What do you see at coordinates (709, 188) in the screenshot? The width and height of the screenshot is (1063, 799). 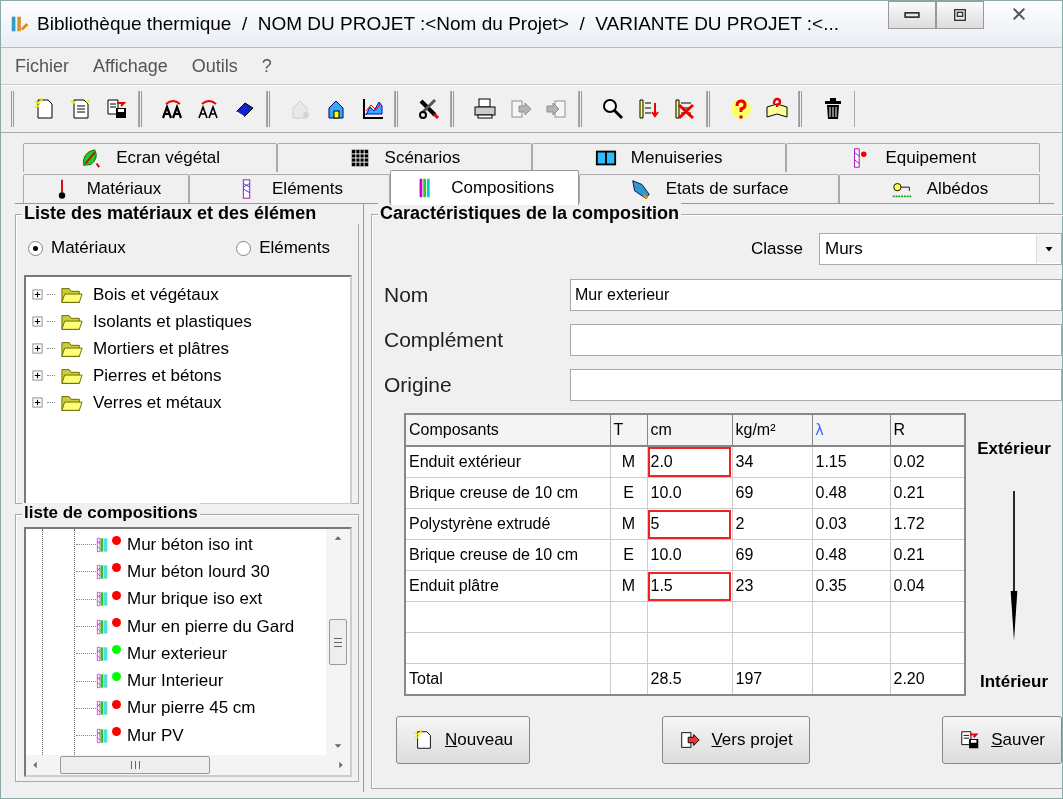 I see `tab: Etats de surface` at bounding box center [709, 188].